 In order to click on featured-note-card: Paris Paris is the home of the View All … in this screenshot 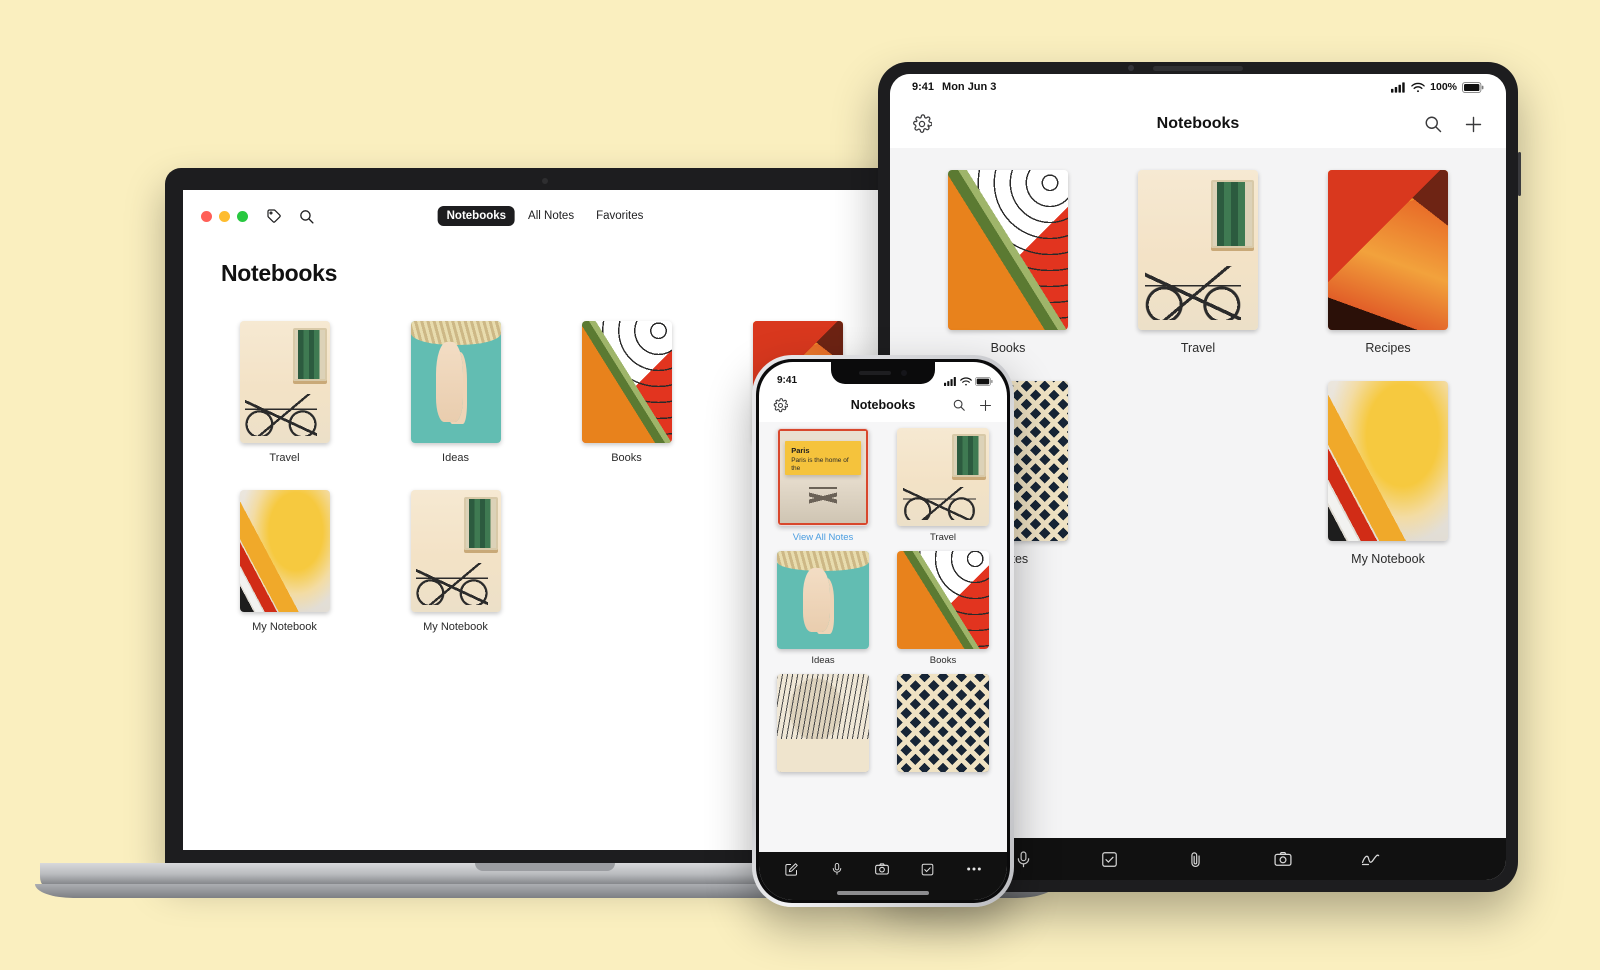, I will do `click(823, 485)`.